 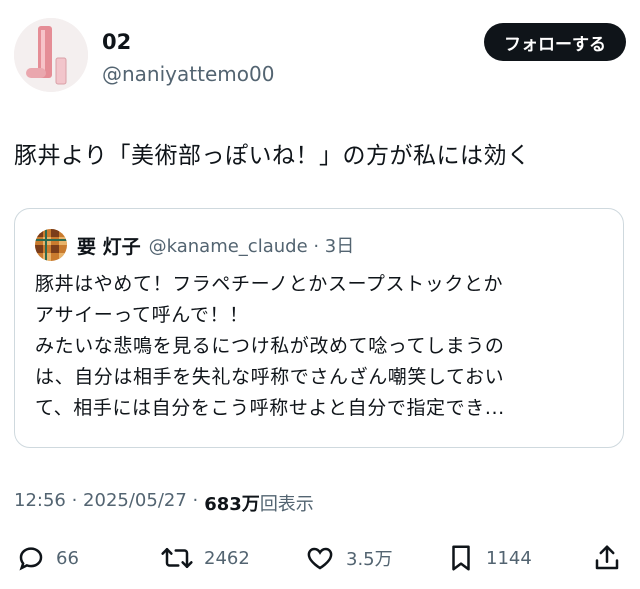 What do you see at coordinates (232, 504) in the screenshot?
I see `view-count: 683万` at bounding box center [232, 504].